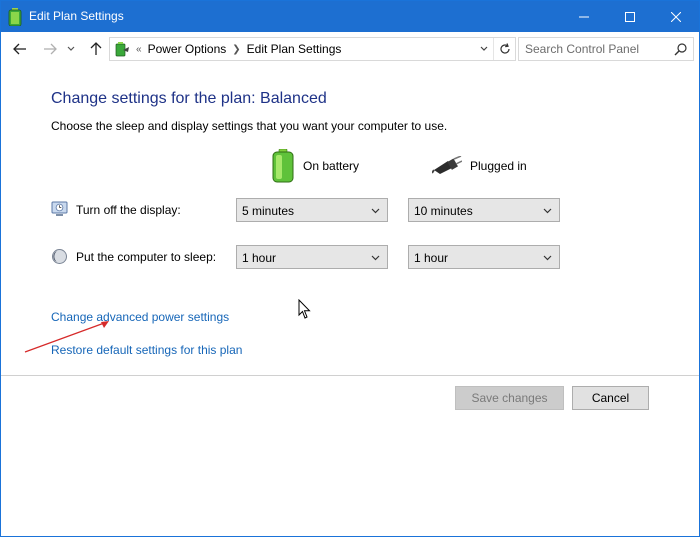 The width and height of the screenshot is (700, 537). What do you see at coordinates (139, 49) in the screenshot?
I see `address-overflow: «` at bounding box center [139, 49].